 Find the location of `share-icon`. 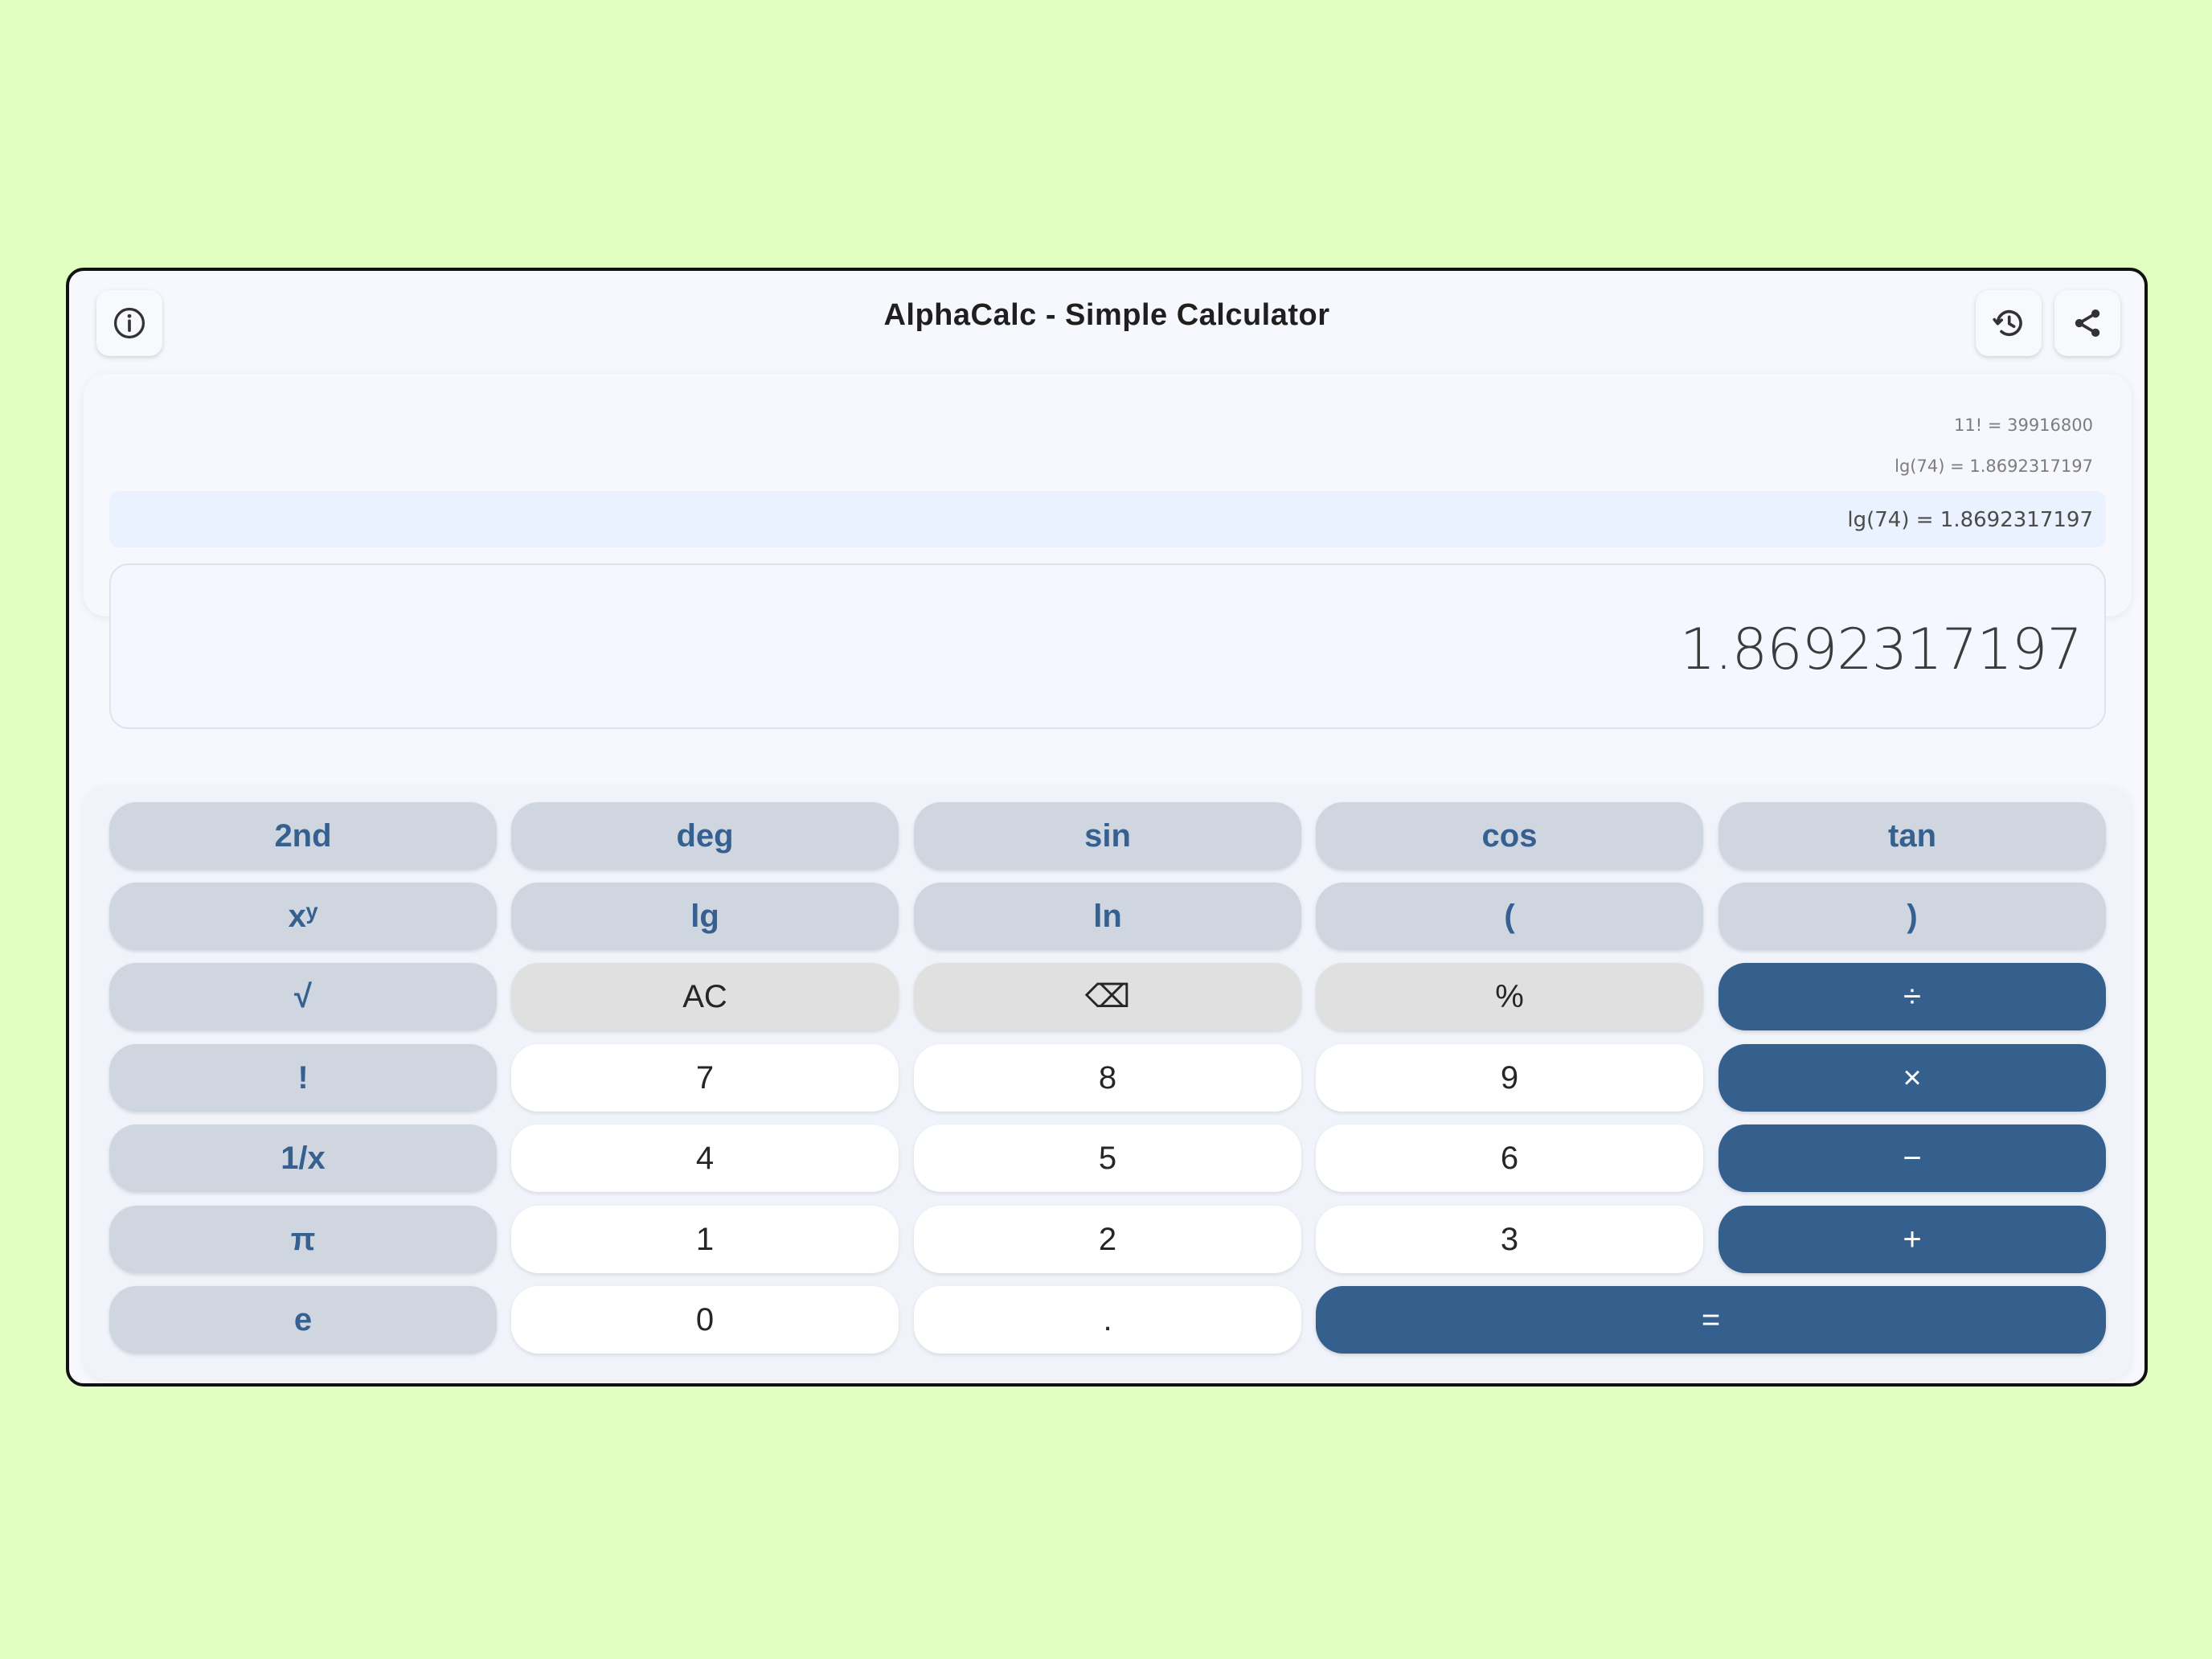

share-icon is located at coordinates (2087, 323).